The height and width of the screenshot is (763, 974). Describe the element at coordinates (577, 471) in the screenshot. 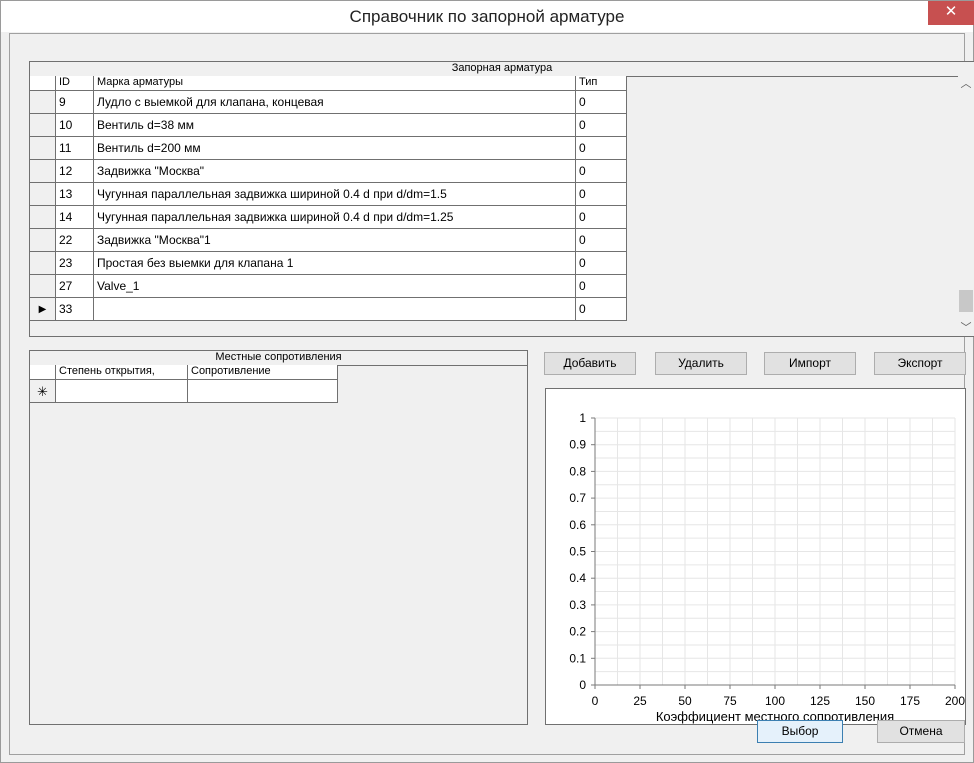

I see `y-tick-label: 0.8` at that location.